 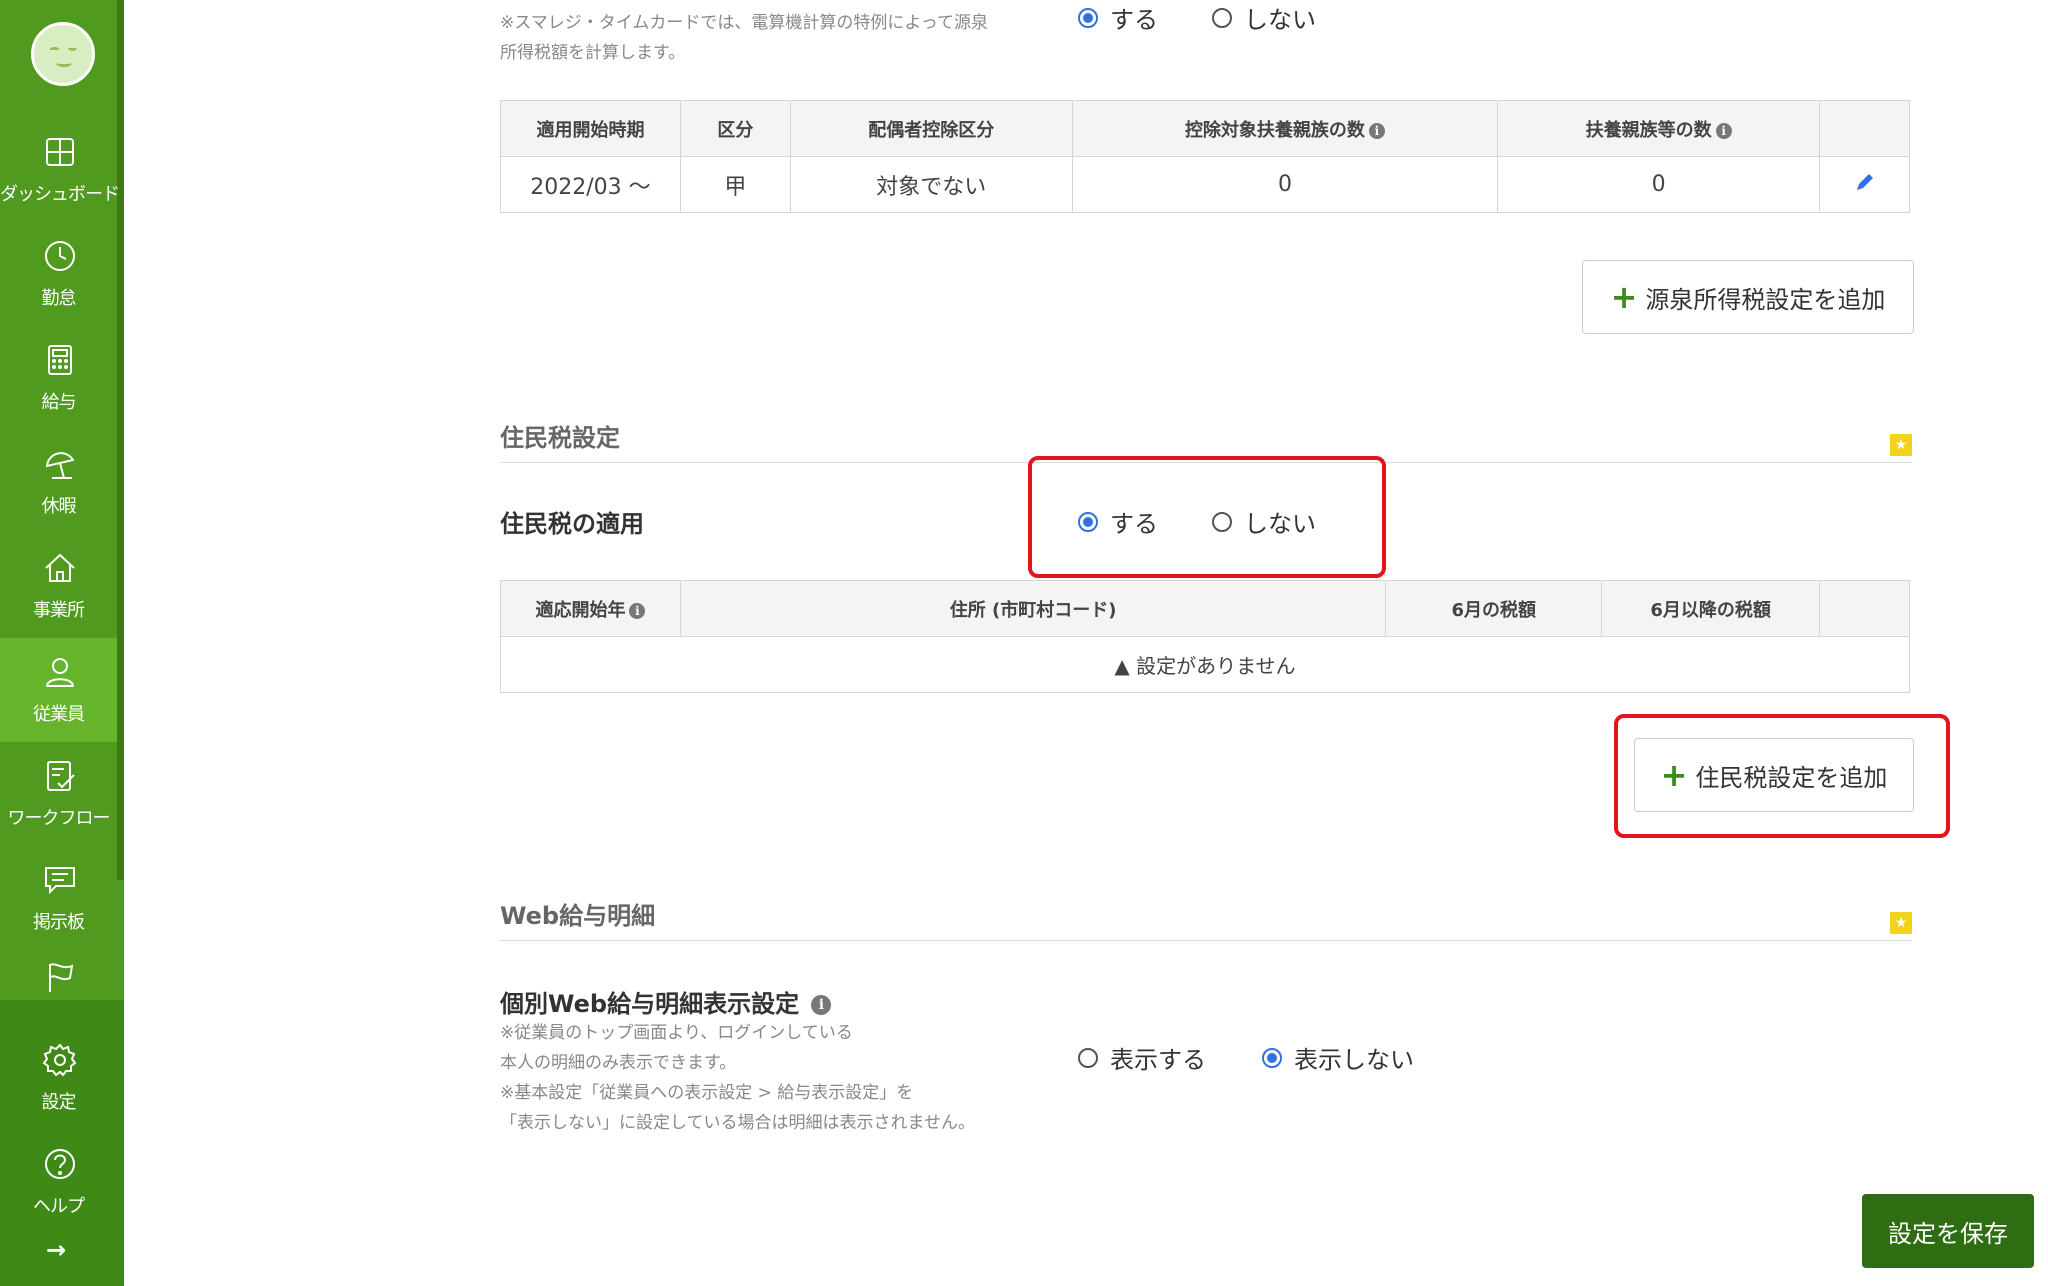 I want to click on gear-icon, so click(x=59, y=1060).